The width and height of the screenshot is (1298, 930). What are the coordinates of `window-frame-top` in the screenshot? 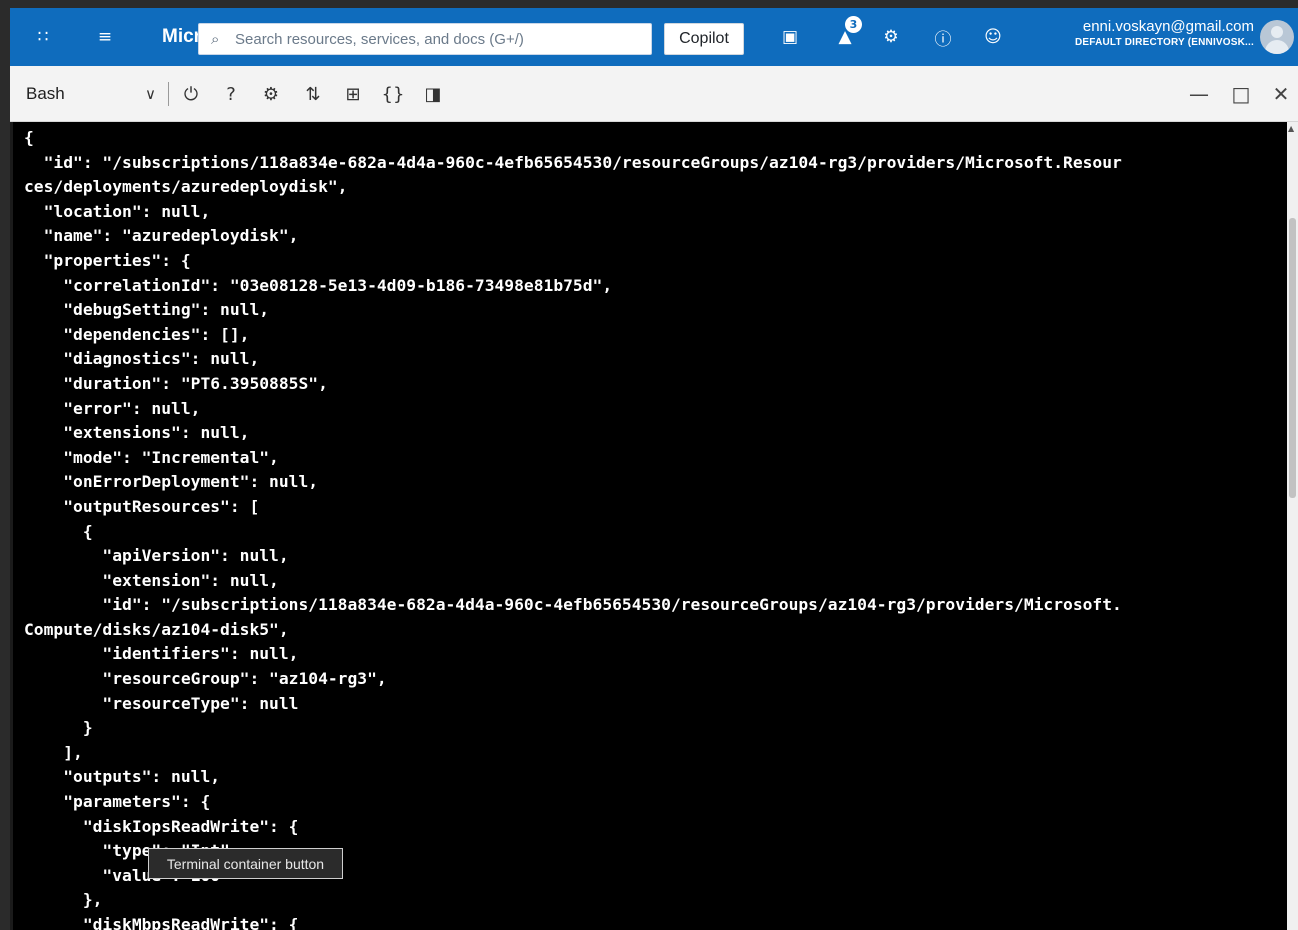 It's located at (649, 4).